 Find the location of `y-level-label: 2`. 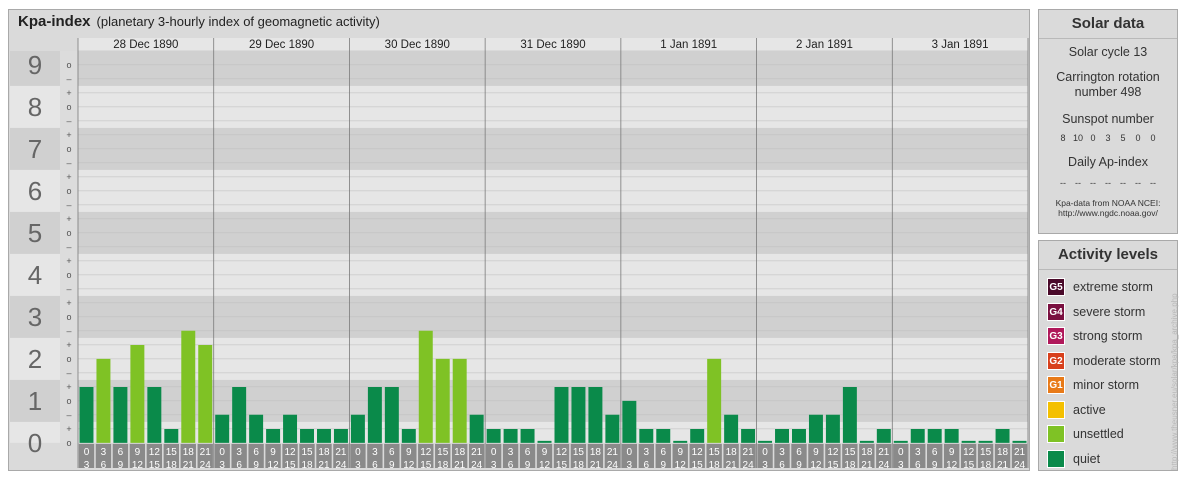

y-level-label: 2 is located at coordinates (35, 359).